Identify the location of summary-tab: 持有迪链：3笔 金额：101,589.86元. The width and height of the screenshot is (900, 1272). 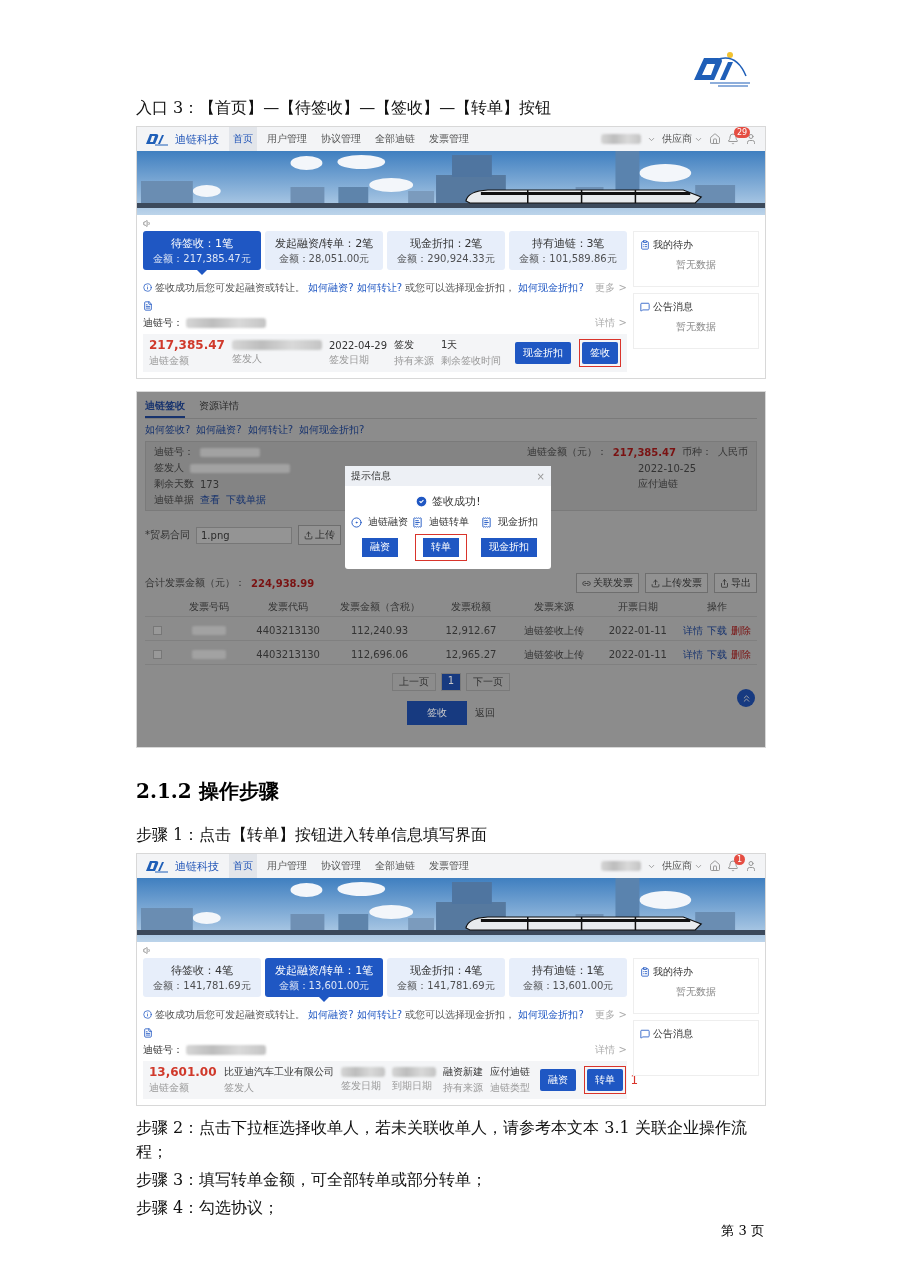
(568, 250).